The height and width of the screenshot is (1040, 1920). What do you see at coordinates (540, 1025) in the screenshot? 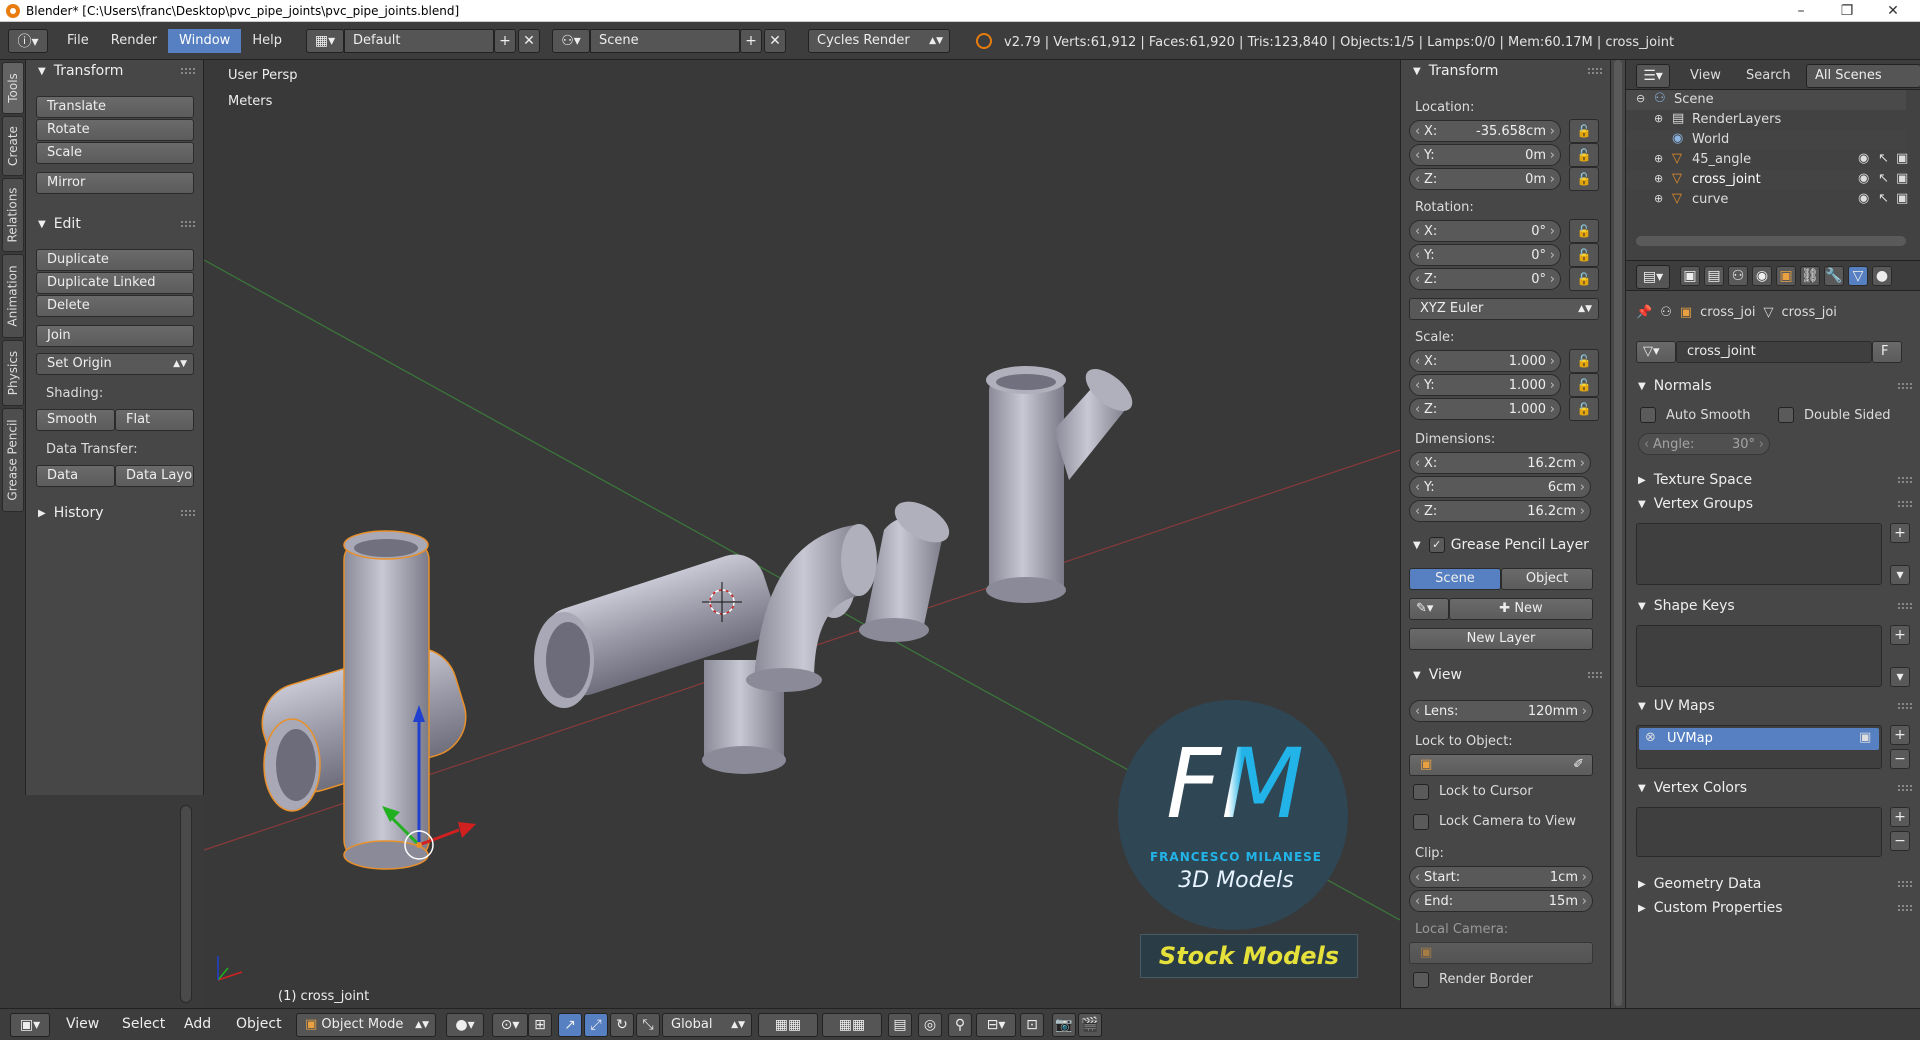
I see `manipulator-toggle-icon: ⊞` at bounding box center [540, 1025].